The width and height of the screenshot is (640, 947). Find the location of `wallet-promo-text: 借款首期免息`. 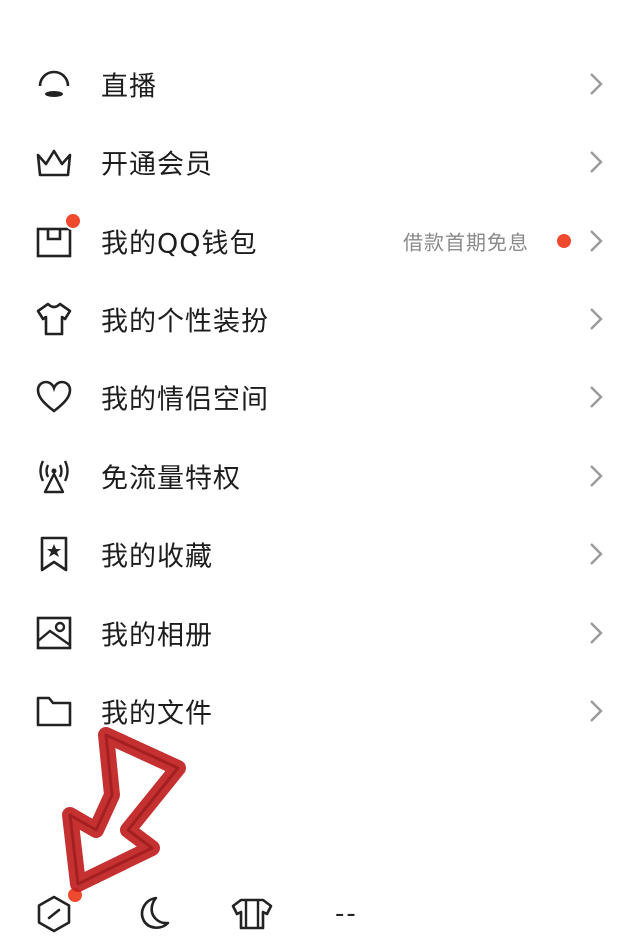

wallet-promo-text: 借款首期免息 is located at coordinates (466, 242).